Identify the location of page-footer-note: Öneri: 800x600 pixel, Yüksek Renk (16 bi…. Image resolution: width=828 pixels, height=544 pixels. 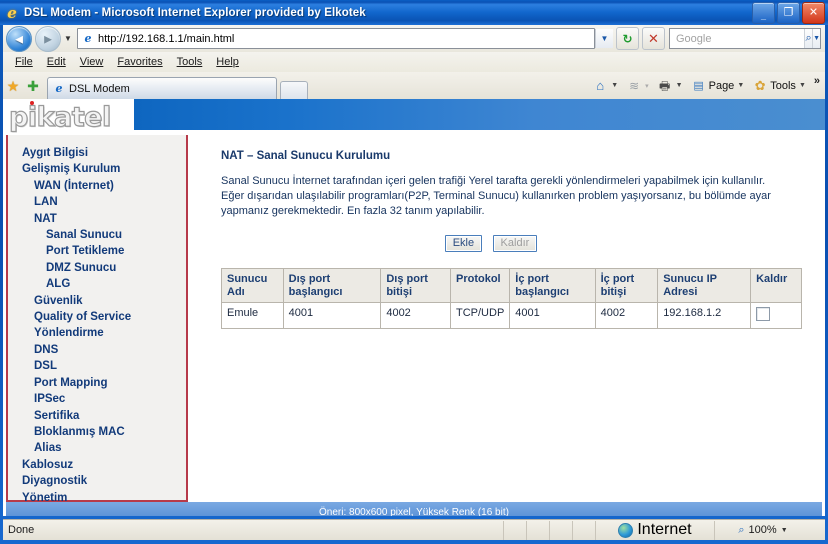
(414, 509).